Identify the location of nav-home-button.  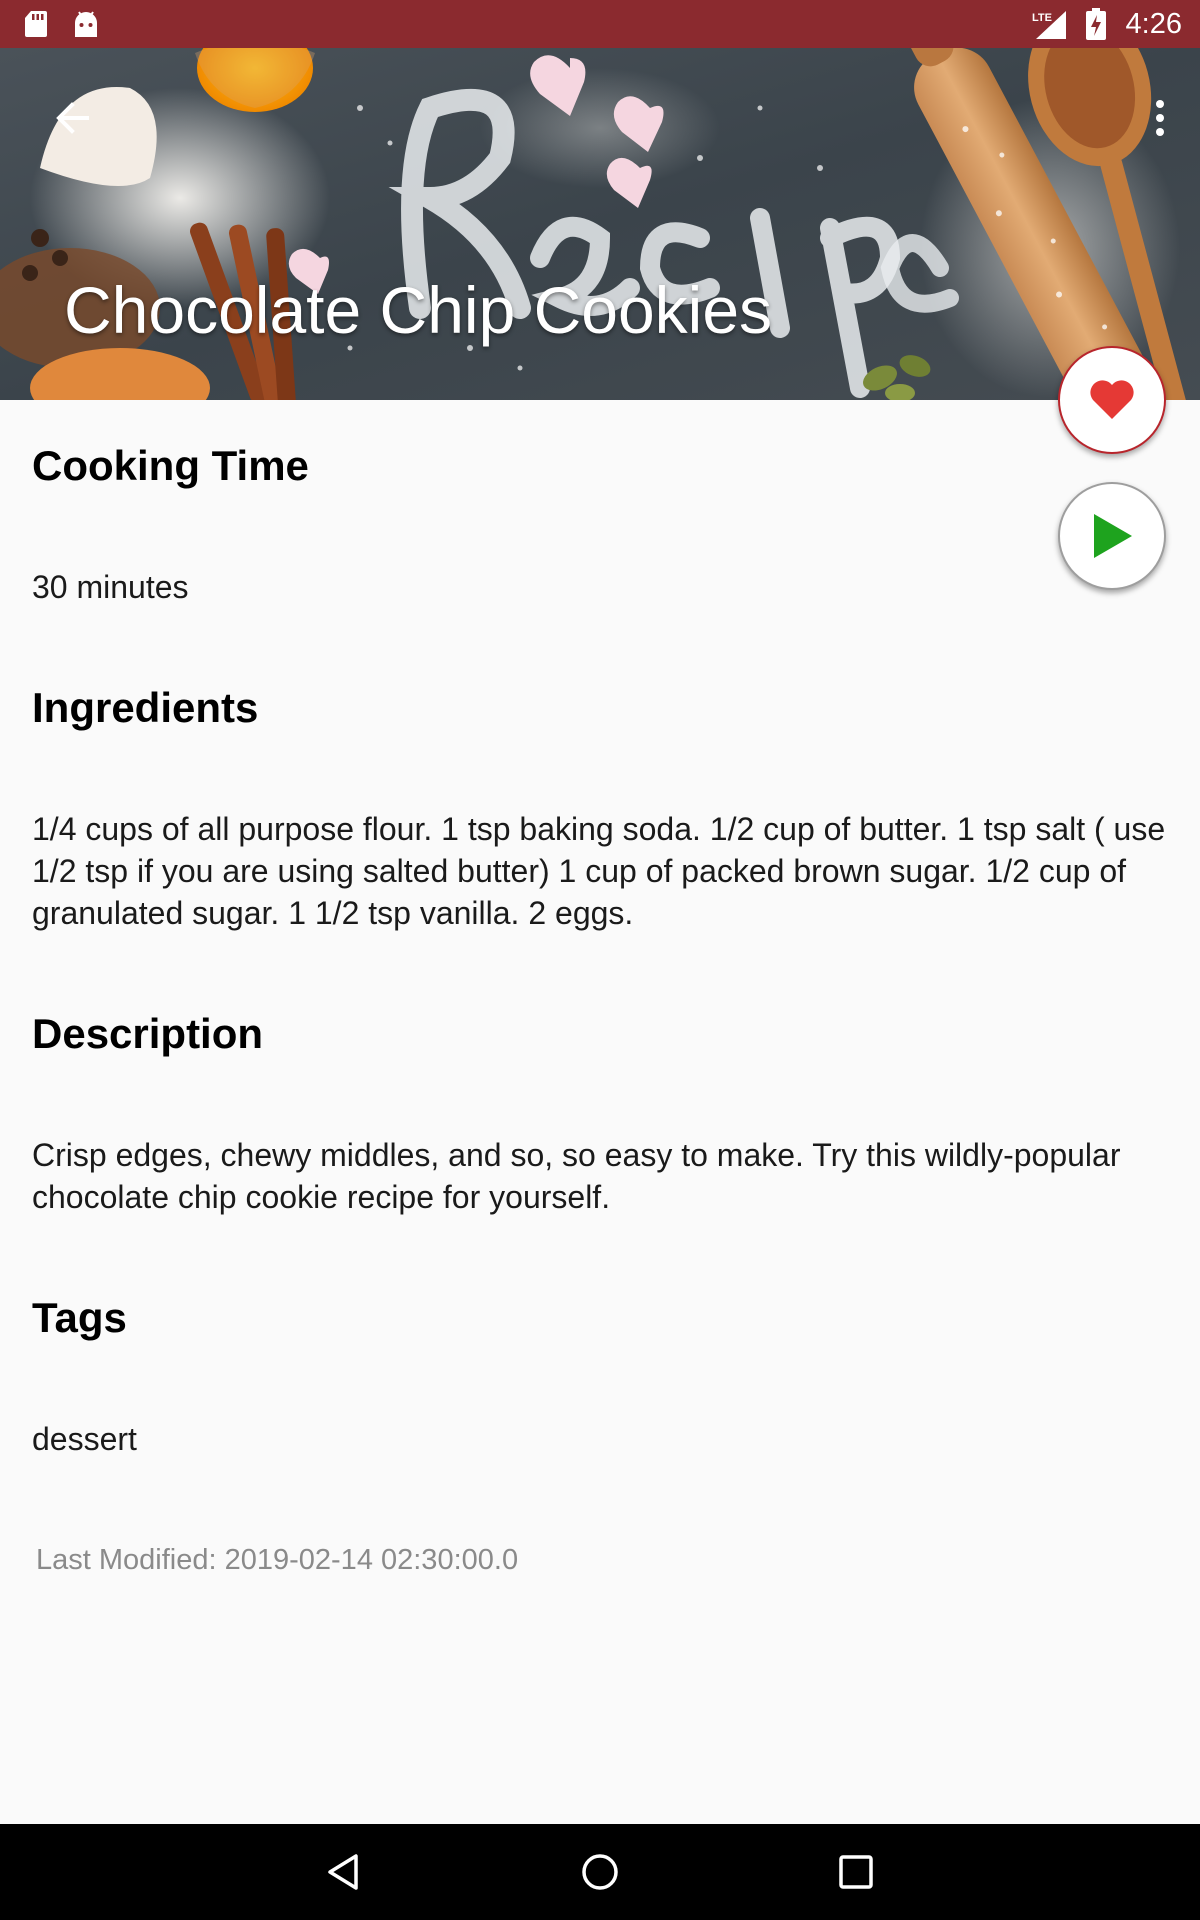
(600, 1872).